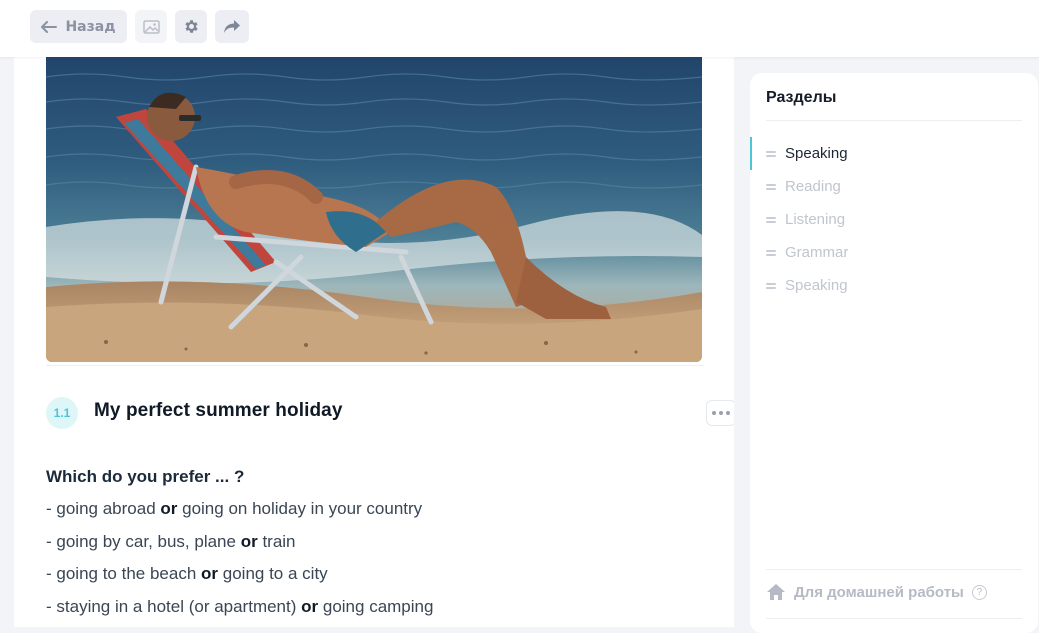 This screenshot has width=1039, height=633. I want to click on image-button, so click(151, 26).